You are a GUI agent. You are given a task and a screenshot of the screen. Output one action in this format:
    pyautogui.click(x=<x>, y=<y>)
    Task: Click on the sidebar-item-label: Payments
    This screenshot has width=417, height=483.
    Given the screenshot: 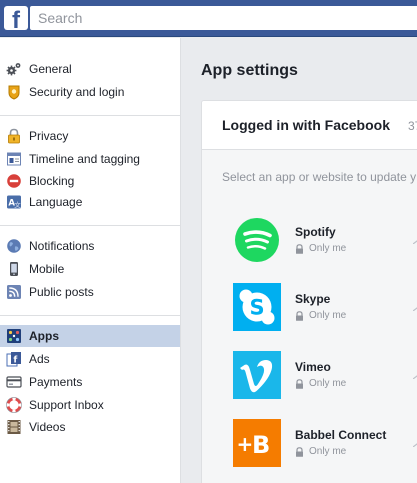 What is the action you would take?
    pyautogui.click(x=56, y=382)
    